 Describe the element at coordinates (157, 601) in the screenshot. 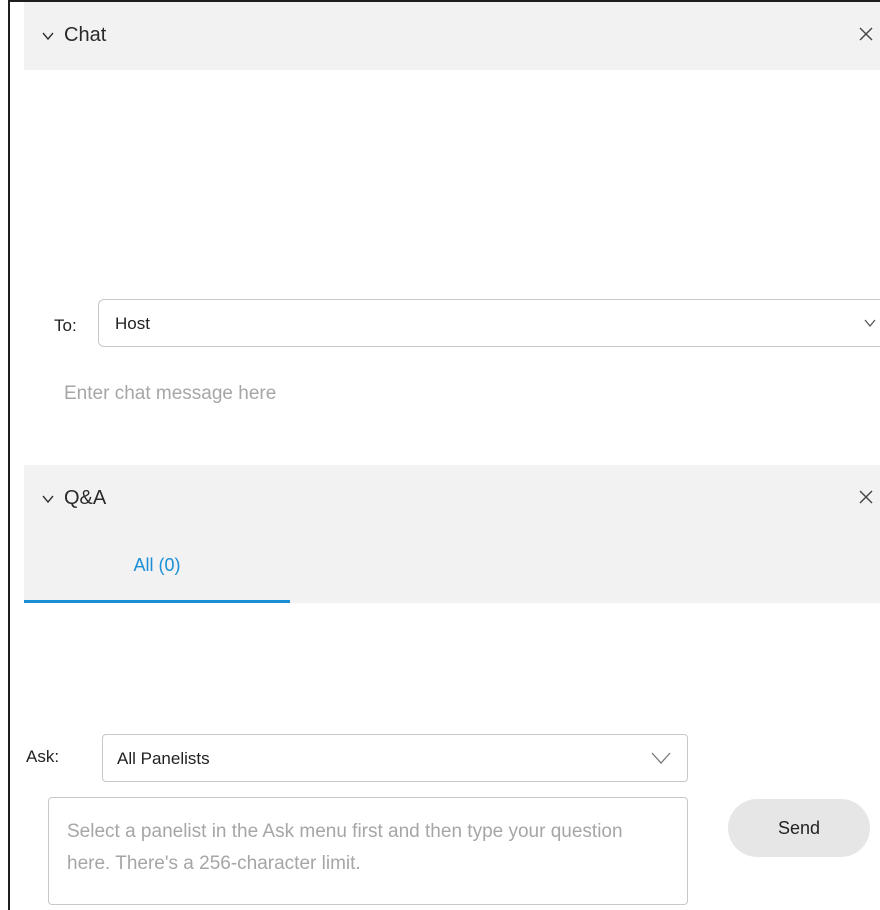

I see `active-tab-indicator` at that location.